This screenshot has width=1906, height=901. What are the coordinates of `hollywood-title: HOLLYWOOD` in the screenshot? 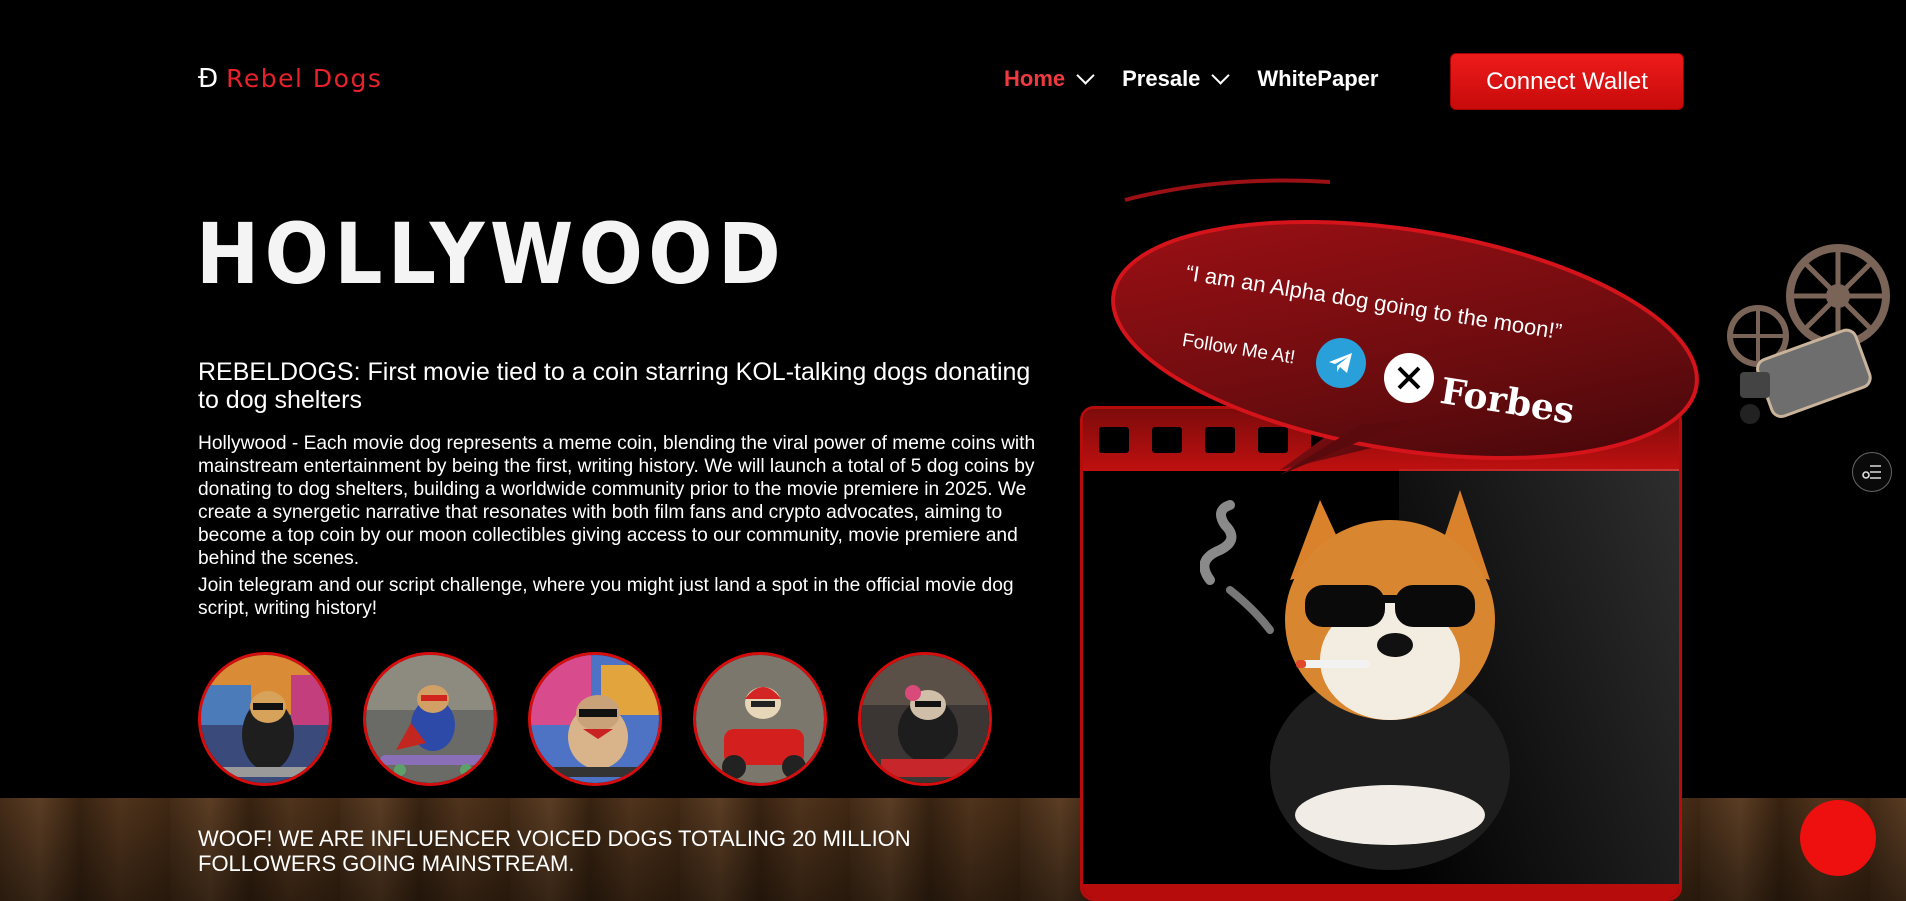 It's located at (491, 254).